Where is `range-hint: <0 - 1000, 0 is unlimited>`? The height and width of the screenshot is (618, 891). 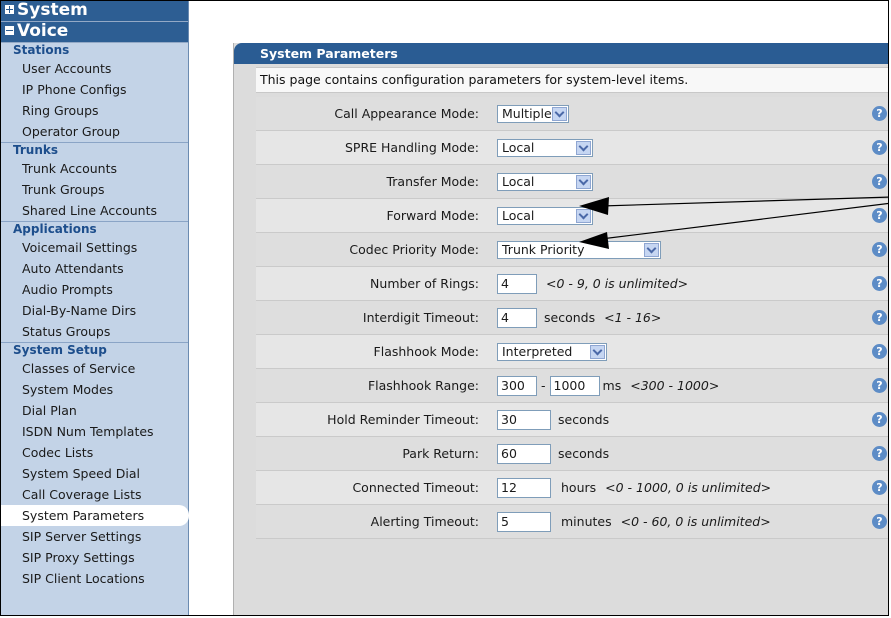
range-hint: <0 - 1000, 0 is unlimited> is located at coordinates (688, 487).